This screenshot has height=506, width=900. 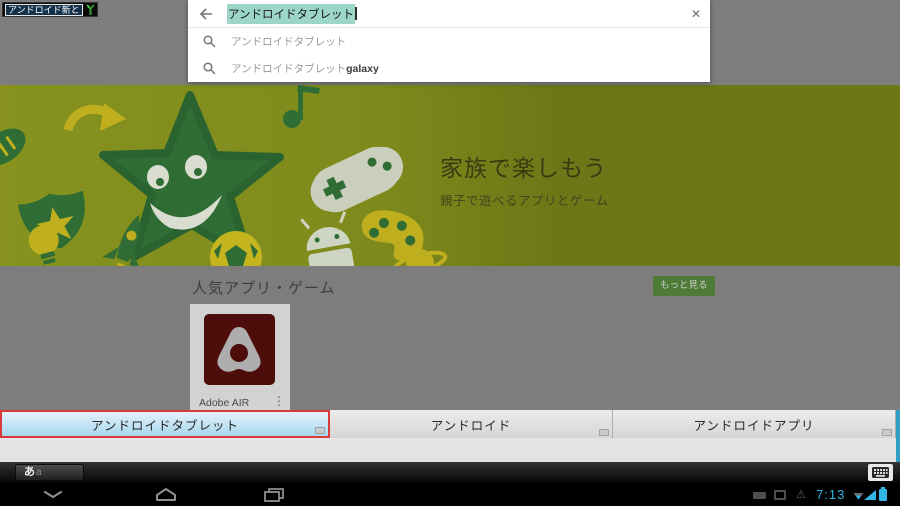 What do you see at coordinates (13, 147) in the screenshot?
I see `football-icon` at bounding box center [13, 147].